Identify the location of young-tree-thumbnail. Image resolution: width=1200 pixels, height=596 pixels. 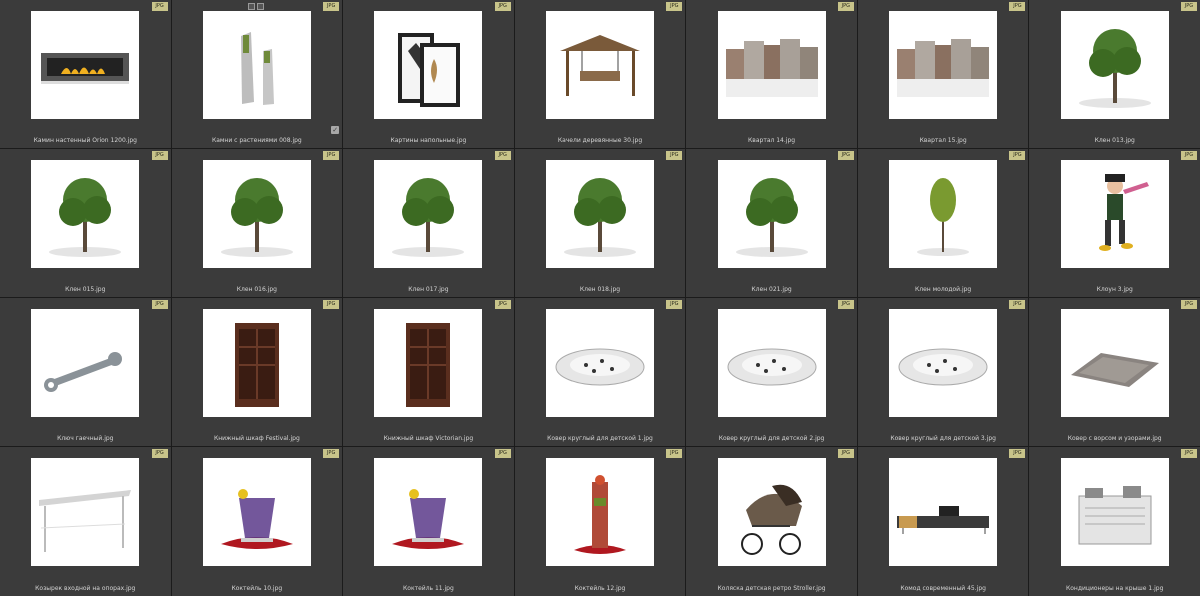
(943, 214).